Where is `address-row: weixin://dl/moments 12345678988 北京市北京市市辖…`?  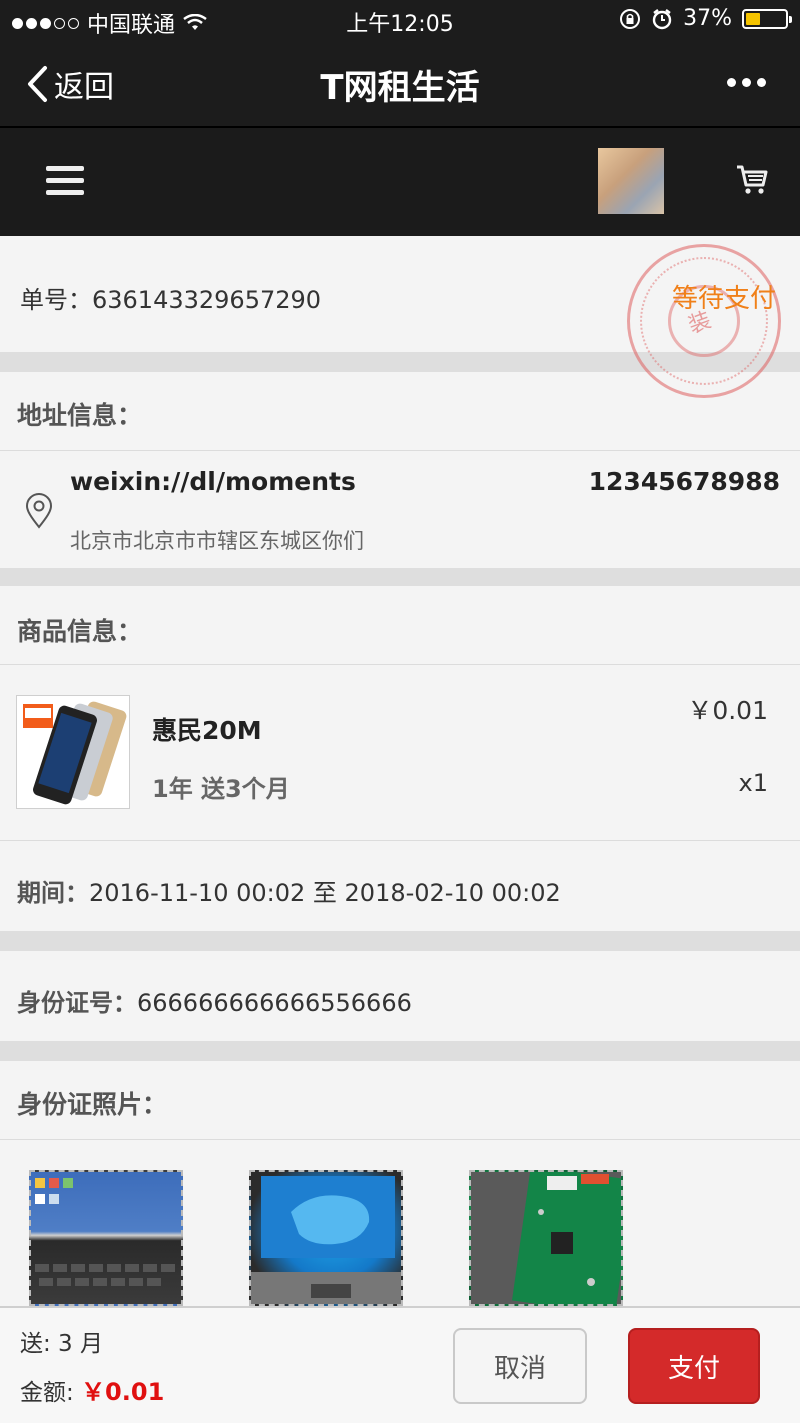 address-row: weixin://dl/moments 12345678988 北京市北京市市辖… is located at coordinates (400, 509).